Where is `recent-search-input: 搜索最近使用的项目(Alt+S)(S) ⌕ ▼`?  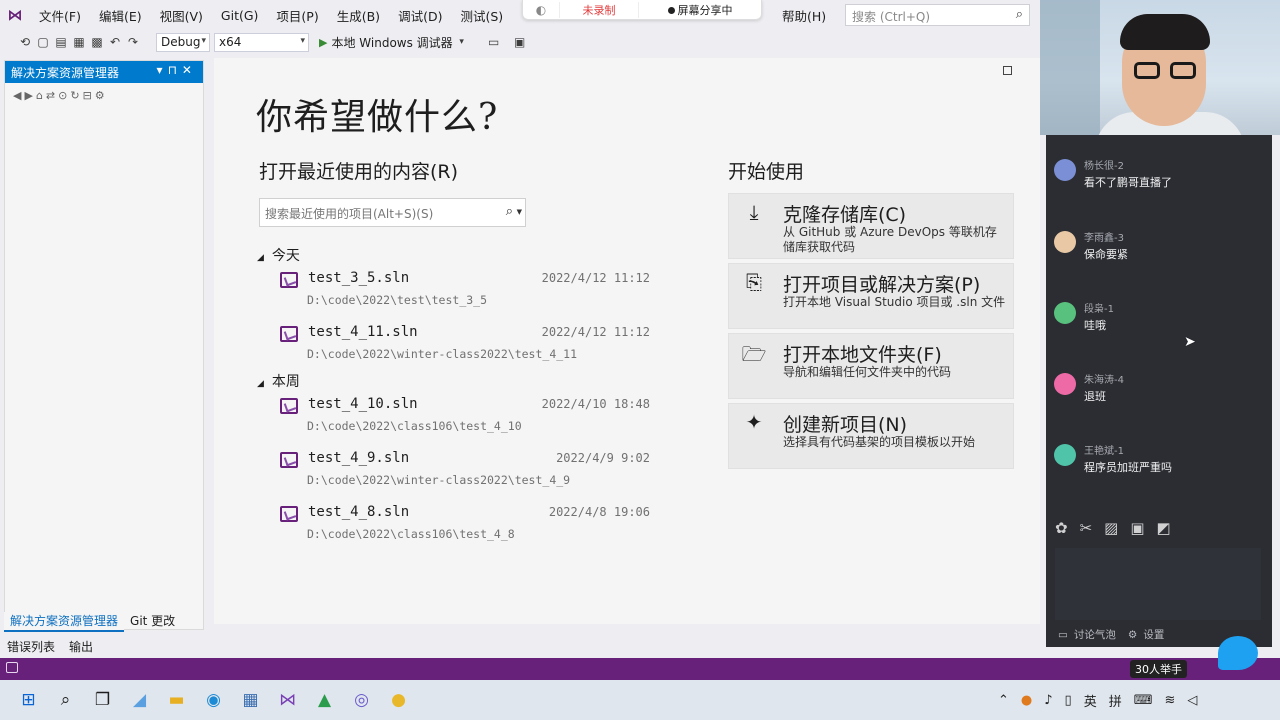
recent-search-input: 搜索最近使用的项目(Alt+S)(S) ⌕ ▼ is located at coordinates (392, 212).